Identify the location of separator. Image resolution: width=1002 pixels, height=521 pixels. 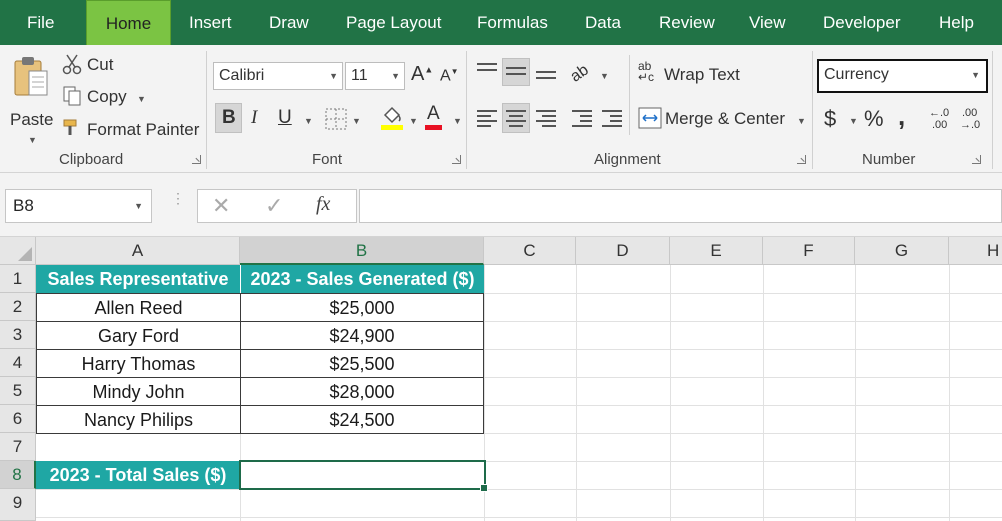
(466, 110).